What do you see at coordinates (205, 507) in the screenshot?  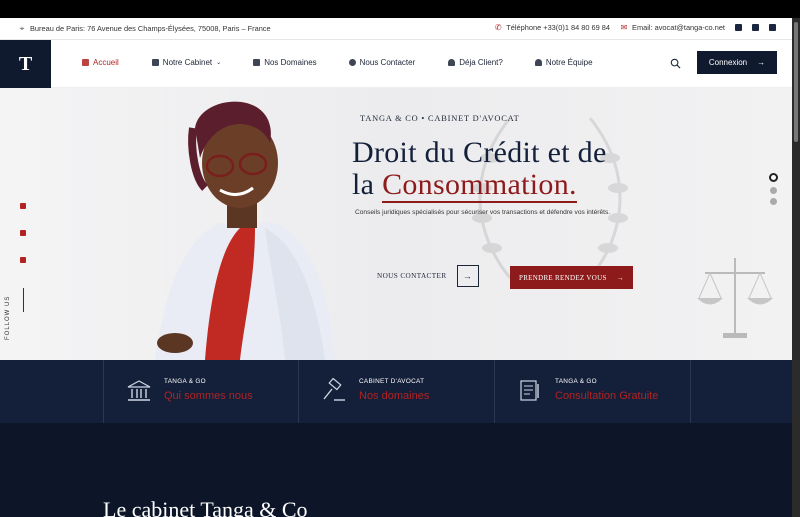 I see `section-heading: Le cabinet Tanga & Co` at bounding box center [205, 507].